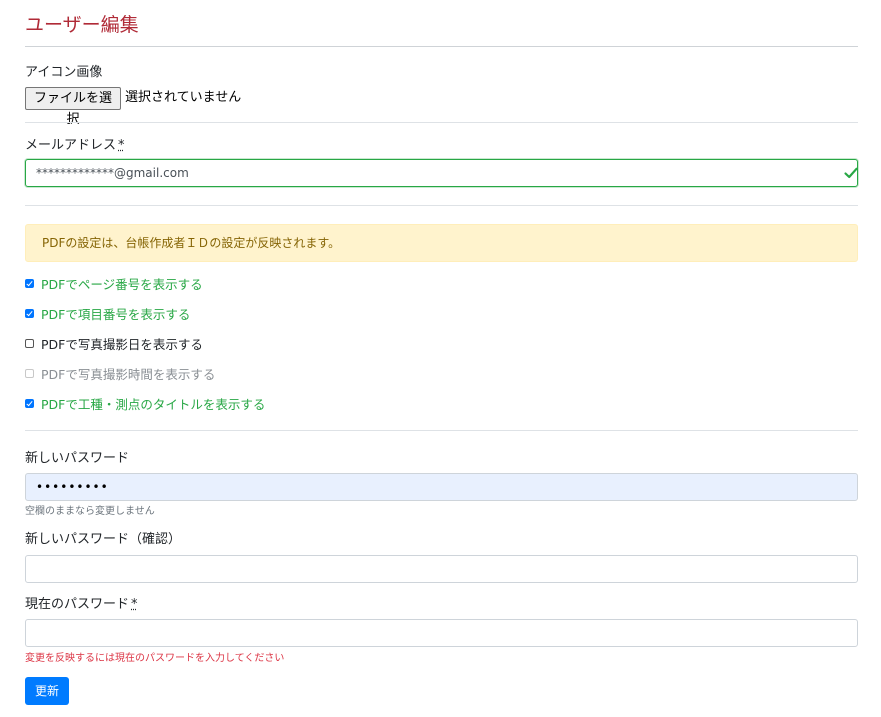 Image resolution: width=881 pixels, height=717 pixels. Describe the element at coordinates (103, 539) in the screenshot. I see `confirm-password-label: 新しいパスワード（確認）` at that location.